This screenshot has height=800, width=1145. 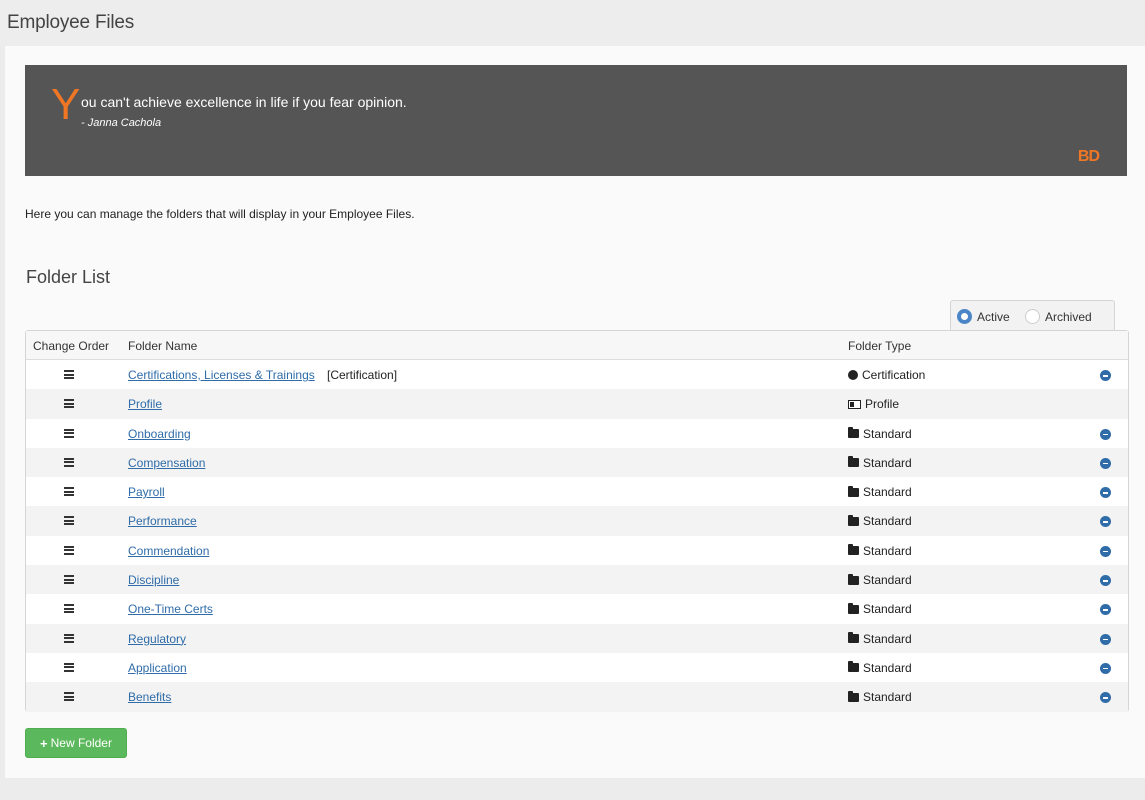 What do you see at coordinates (146, 492) in the screenshot?
I see `folder-name-link: Payroll` at bounding box center [146, 492].